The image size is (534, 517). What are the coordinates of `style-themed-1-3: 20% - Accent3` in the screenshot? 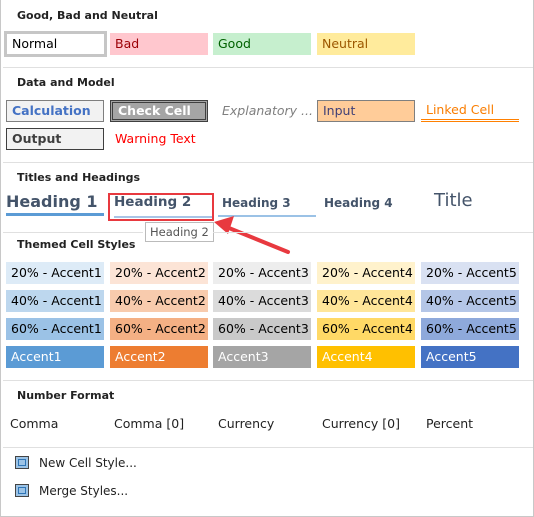 It's located at (262, 273).